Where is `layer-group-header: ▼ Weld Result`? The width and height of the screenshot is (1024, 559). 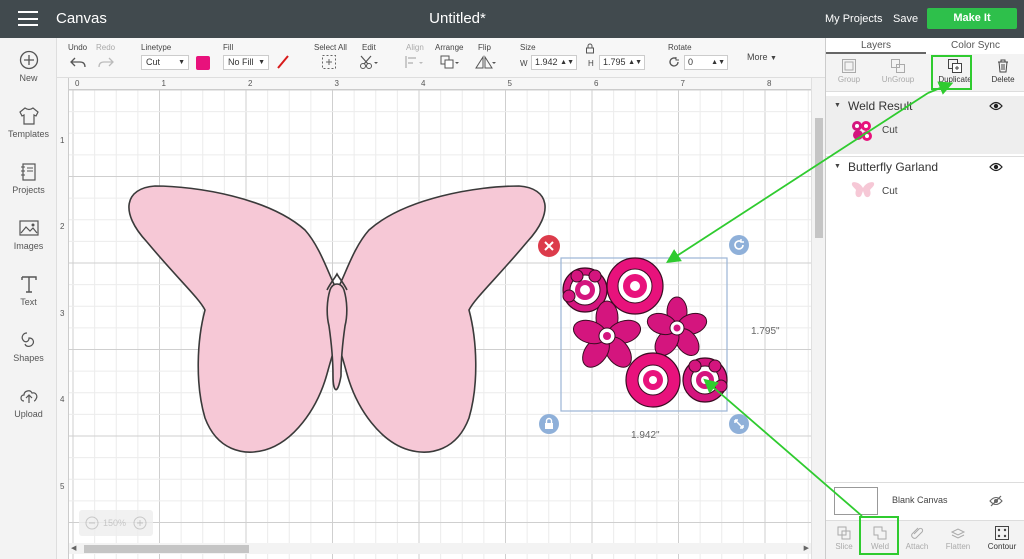
layer-group-header: ▼ Weld Result is located at coordinates (925, 106).